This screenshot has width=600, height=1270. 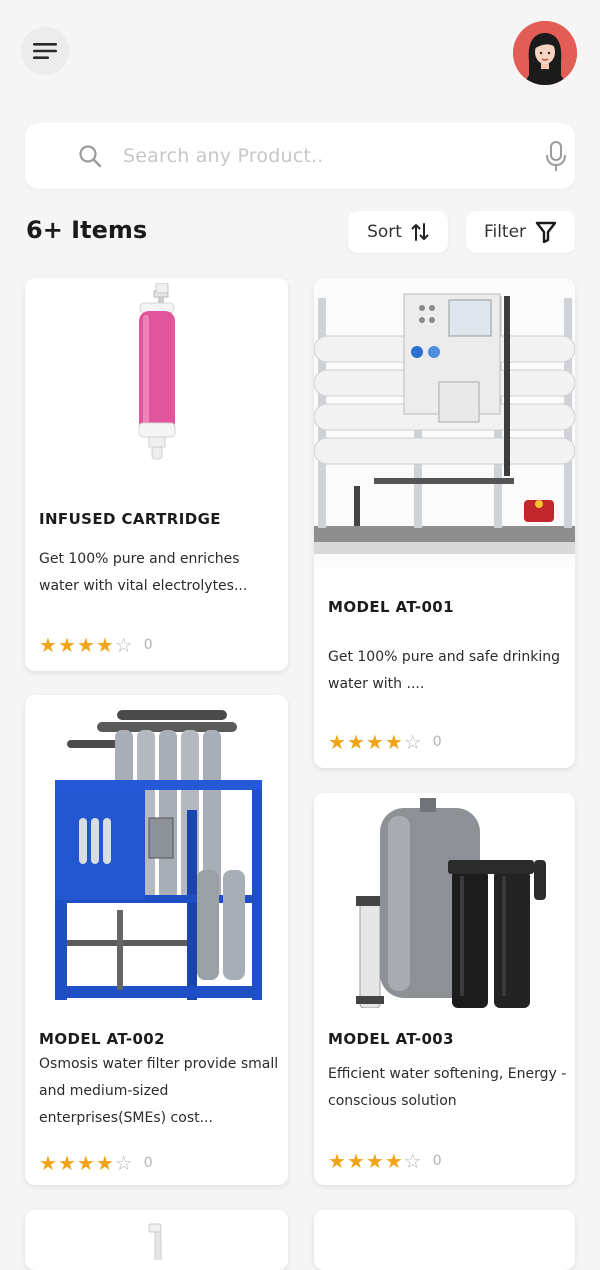 What do you see at coordinates (87, 230) in the screenshot?
I see `items-count: 6+ Items` at bounding box center [87, 230].